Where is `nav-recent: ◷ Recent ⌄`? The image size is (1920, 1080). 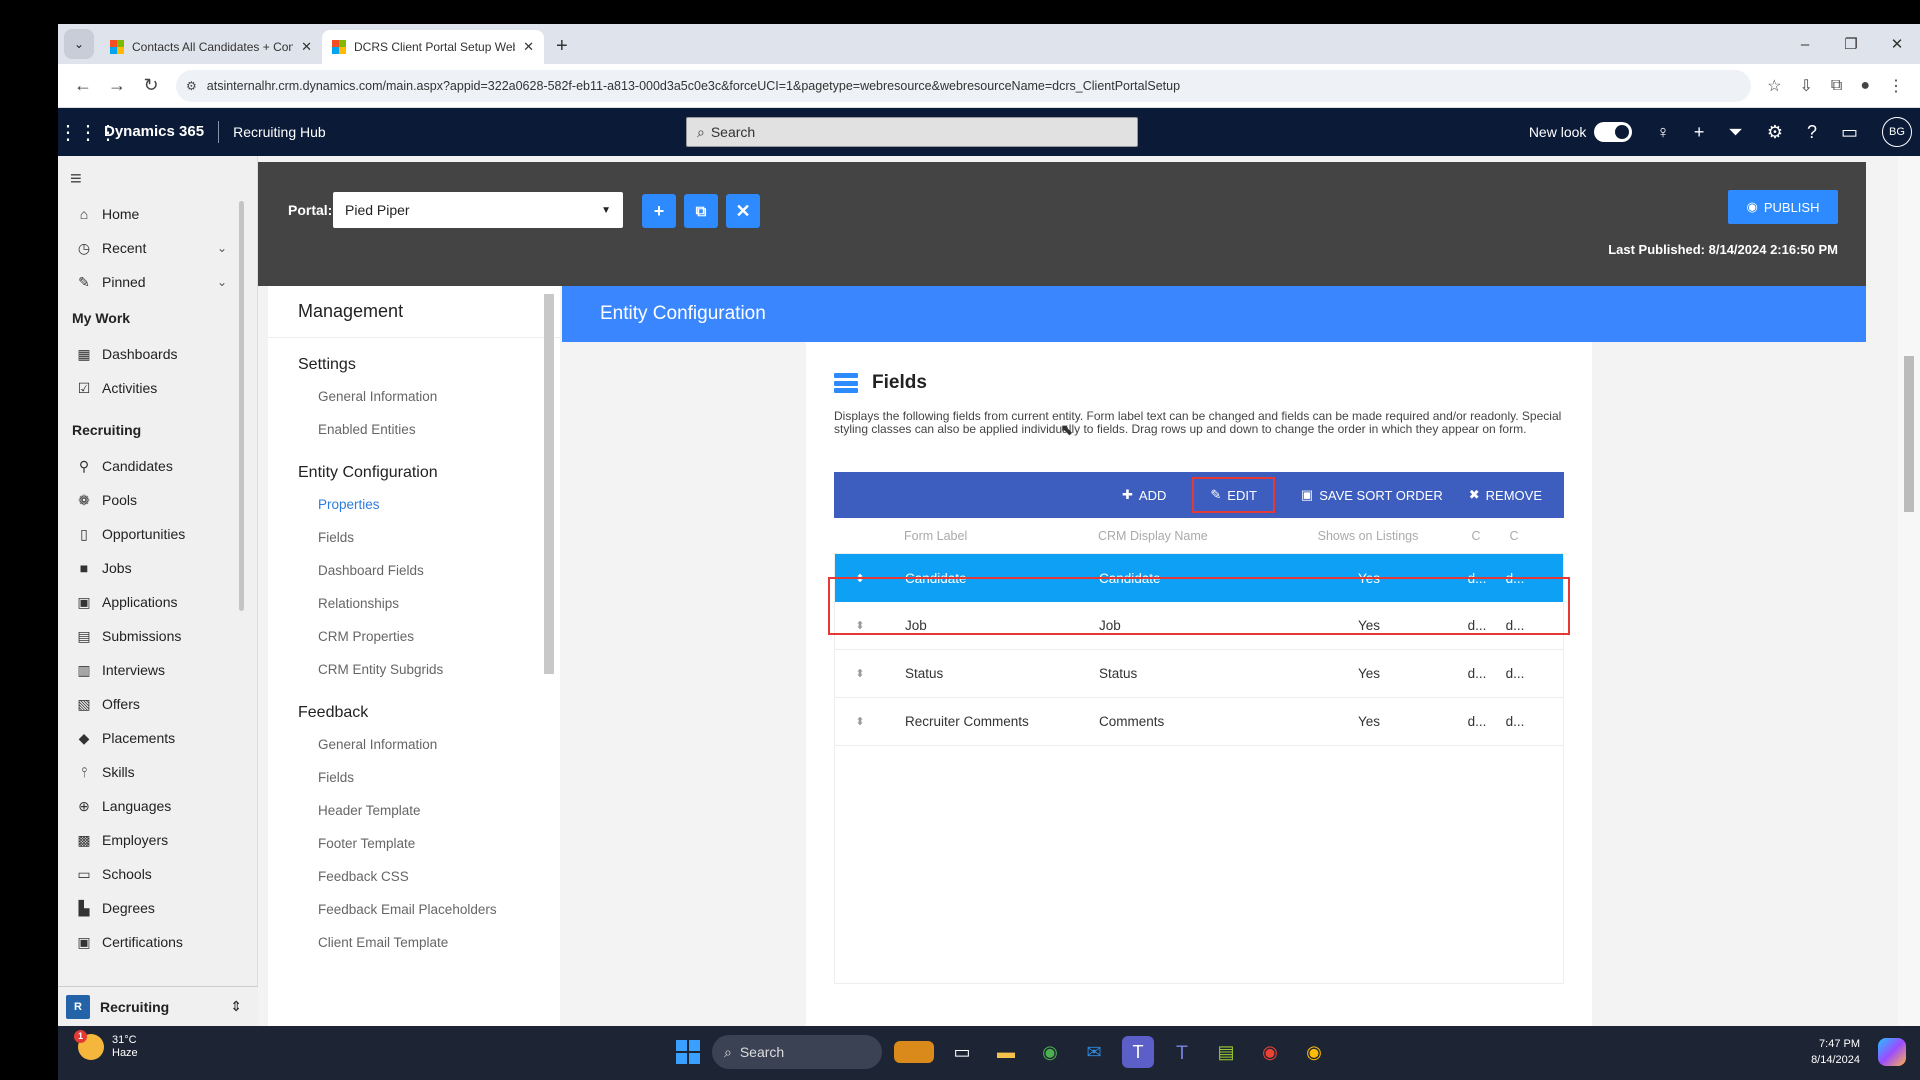 nav-recent: ◷ Recent ⌄ is located at coordinates (157, 248).